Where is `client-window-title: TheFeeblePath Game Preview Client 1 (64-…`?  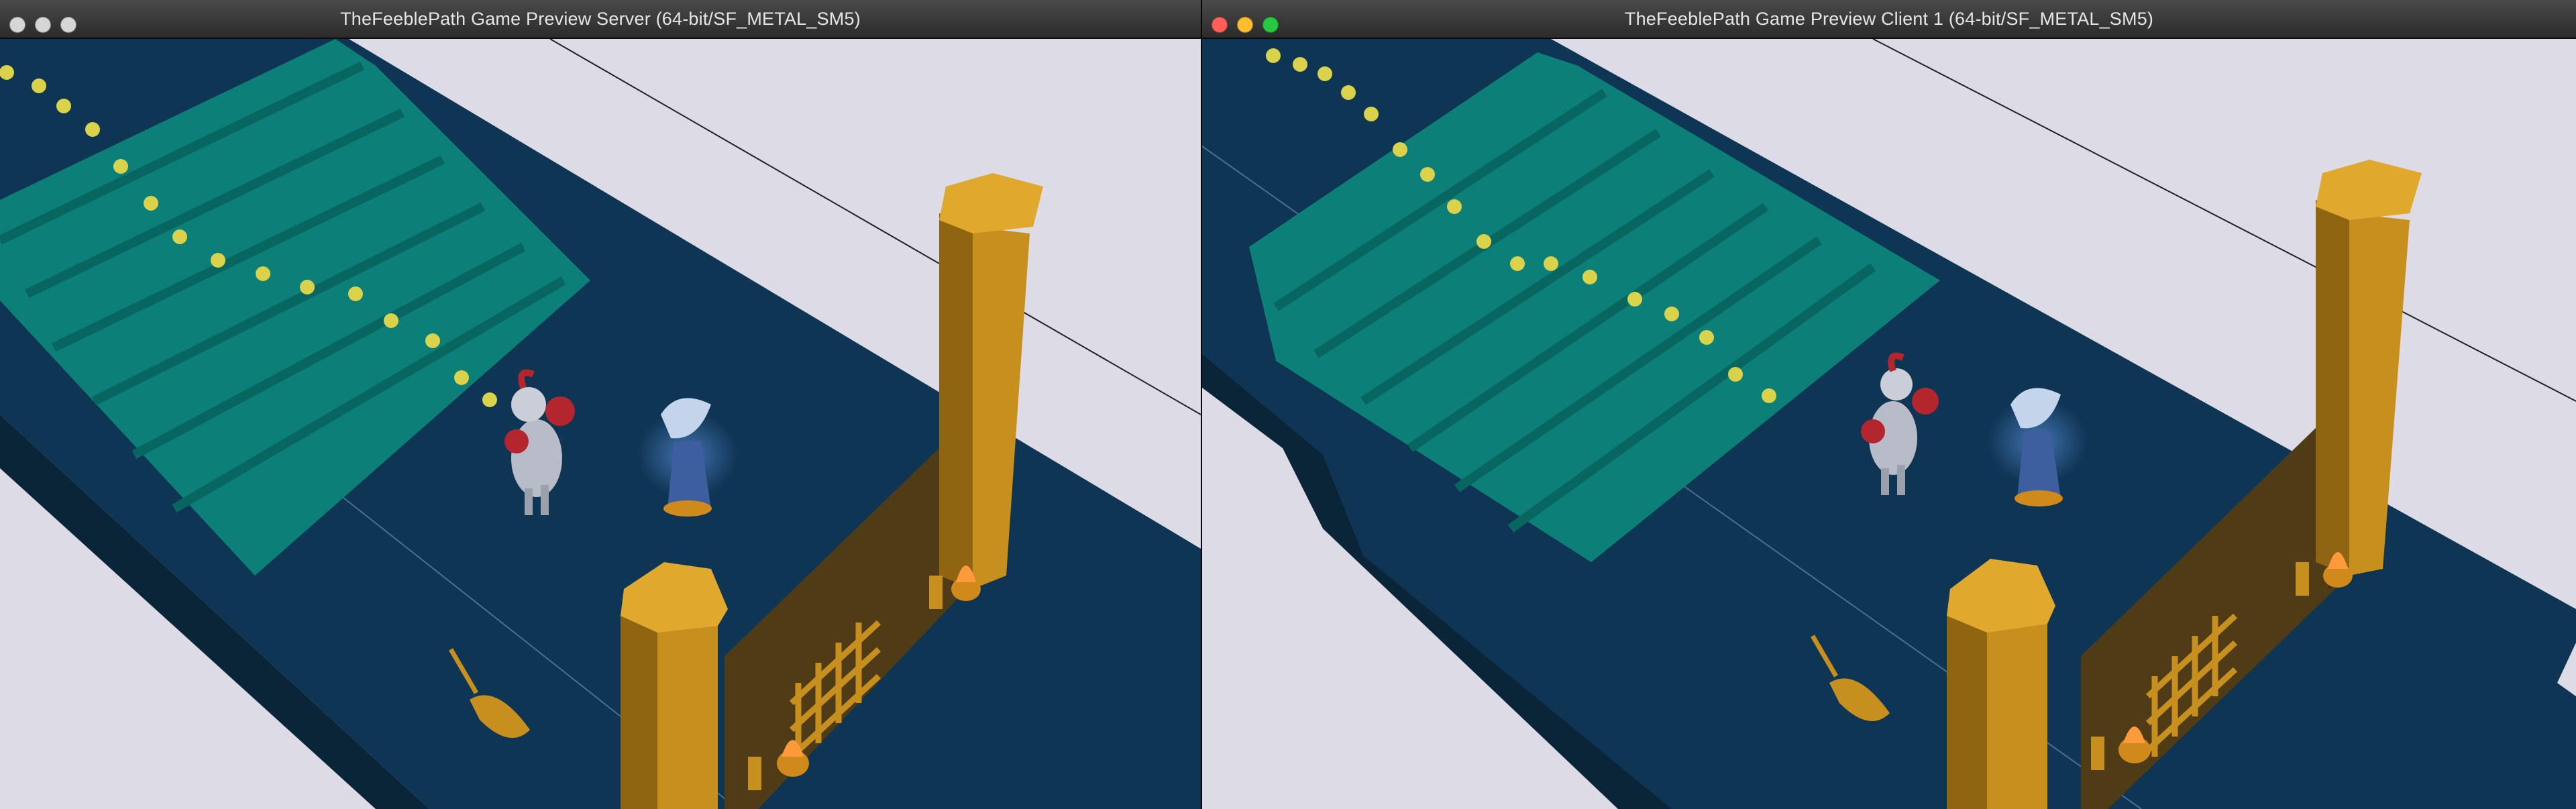 client-window-title: TheFeeblePath Game Preview Client 1 (64-… is located at coordinates (1889, 19).